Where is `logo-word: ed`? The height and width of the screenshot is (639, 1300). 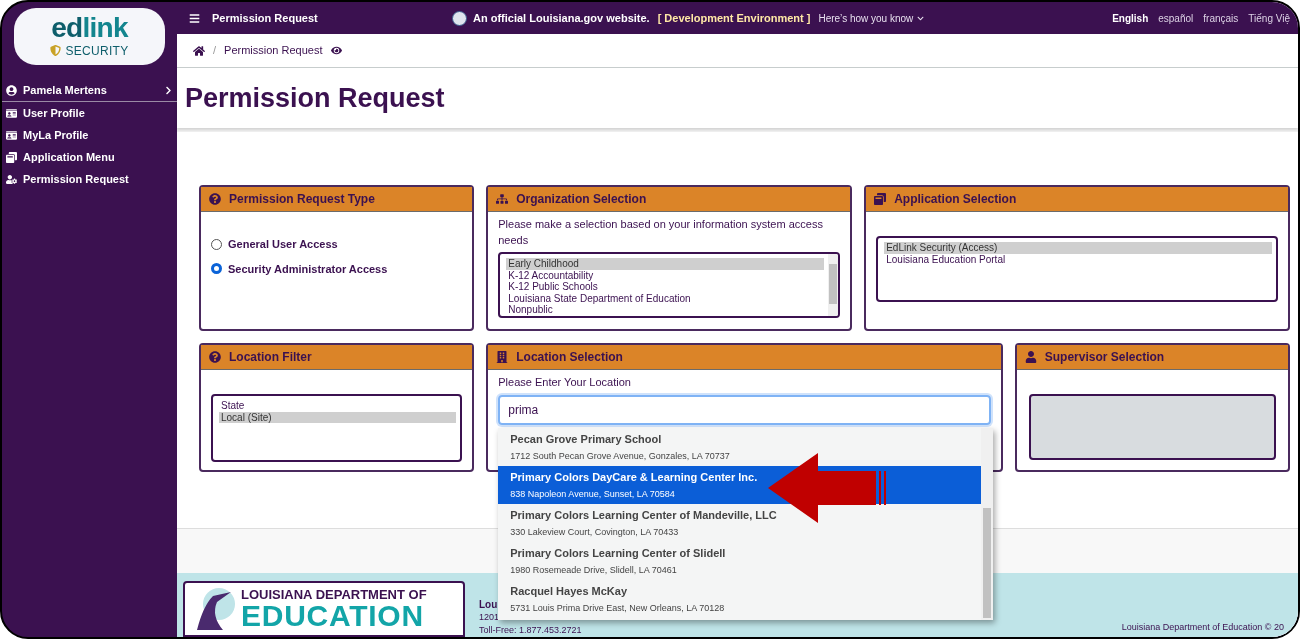
logo-word: ed is located at coordinates (67, 27).